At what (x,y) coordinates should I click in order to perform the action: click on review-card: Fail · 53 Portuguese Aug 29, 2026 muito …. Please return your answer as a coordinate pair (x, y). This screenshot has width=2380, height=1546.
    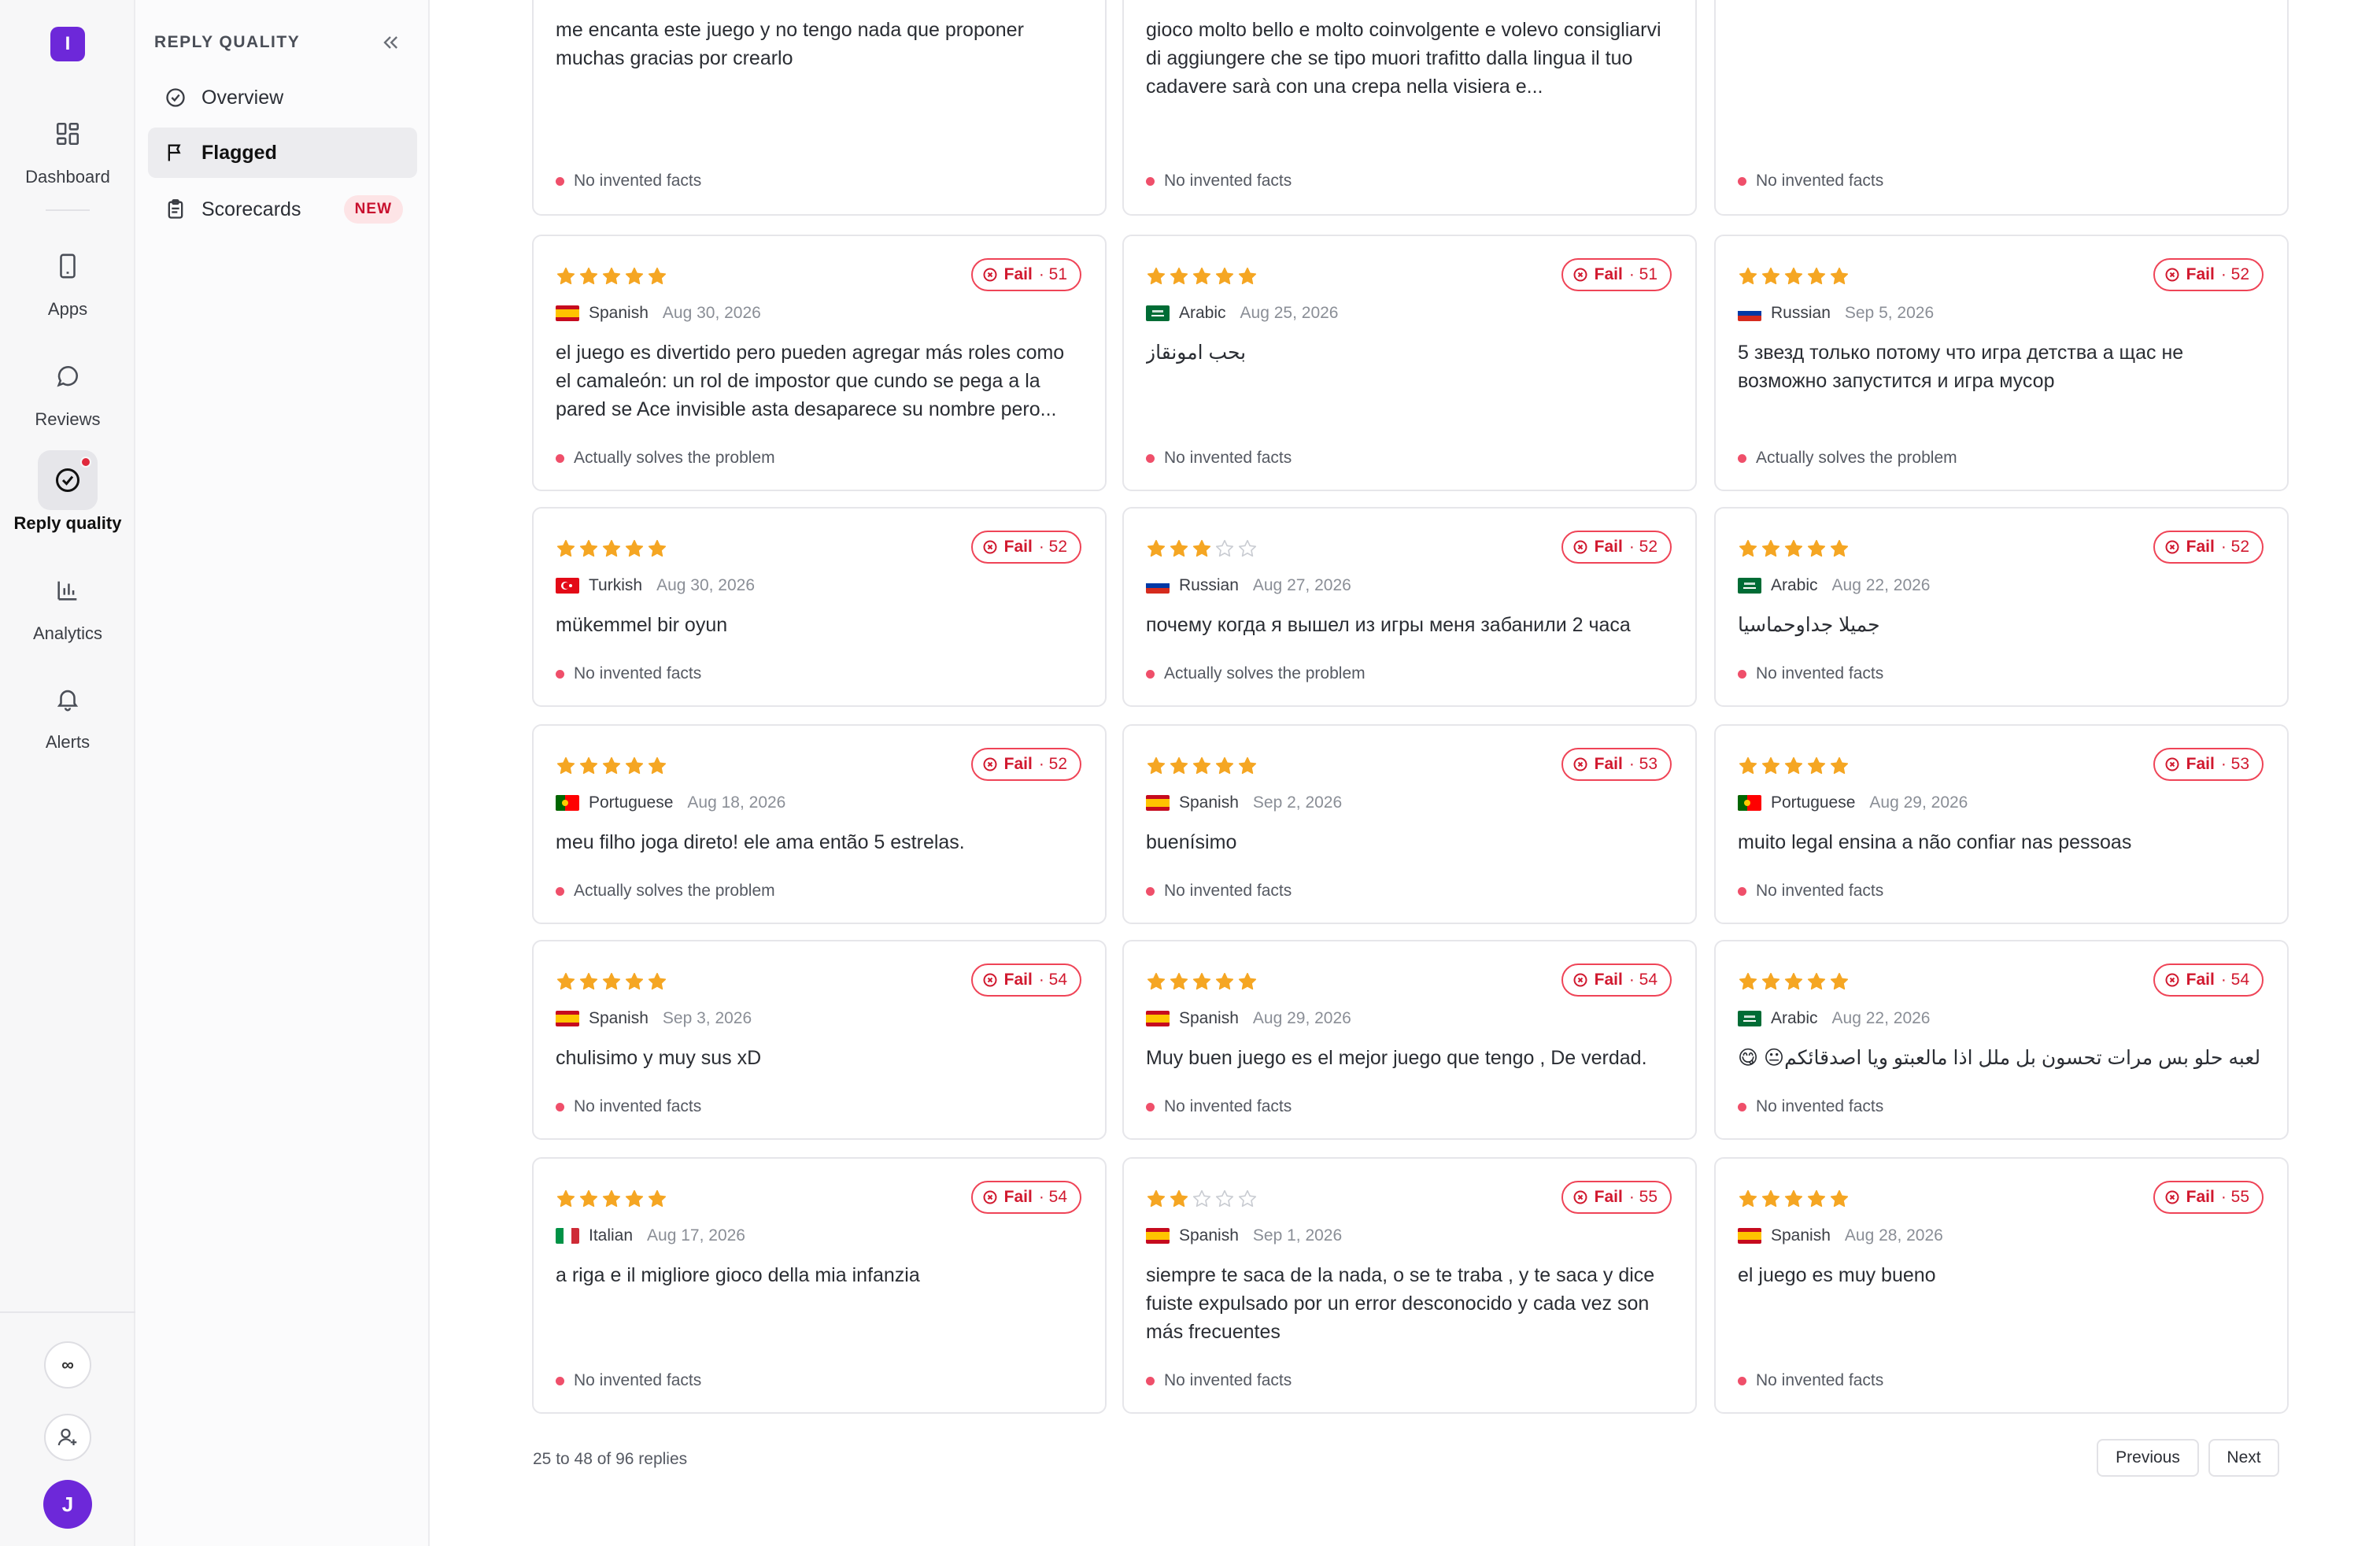
    Looking at the image, I should click on (2001, 824).